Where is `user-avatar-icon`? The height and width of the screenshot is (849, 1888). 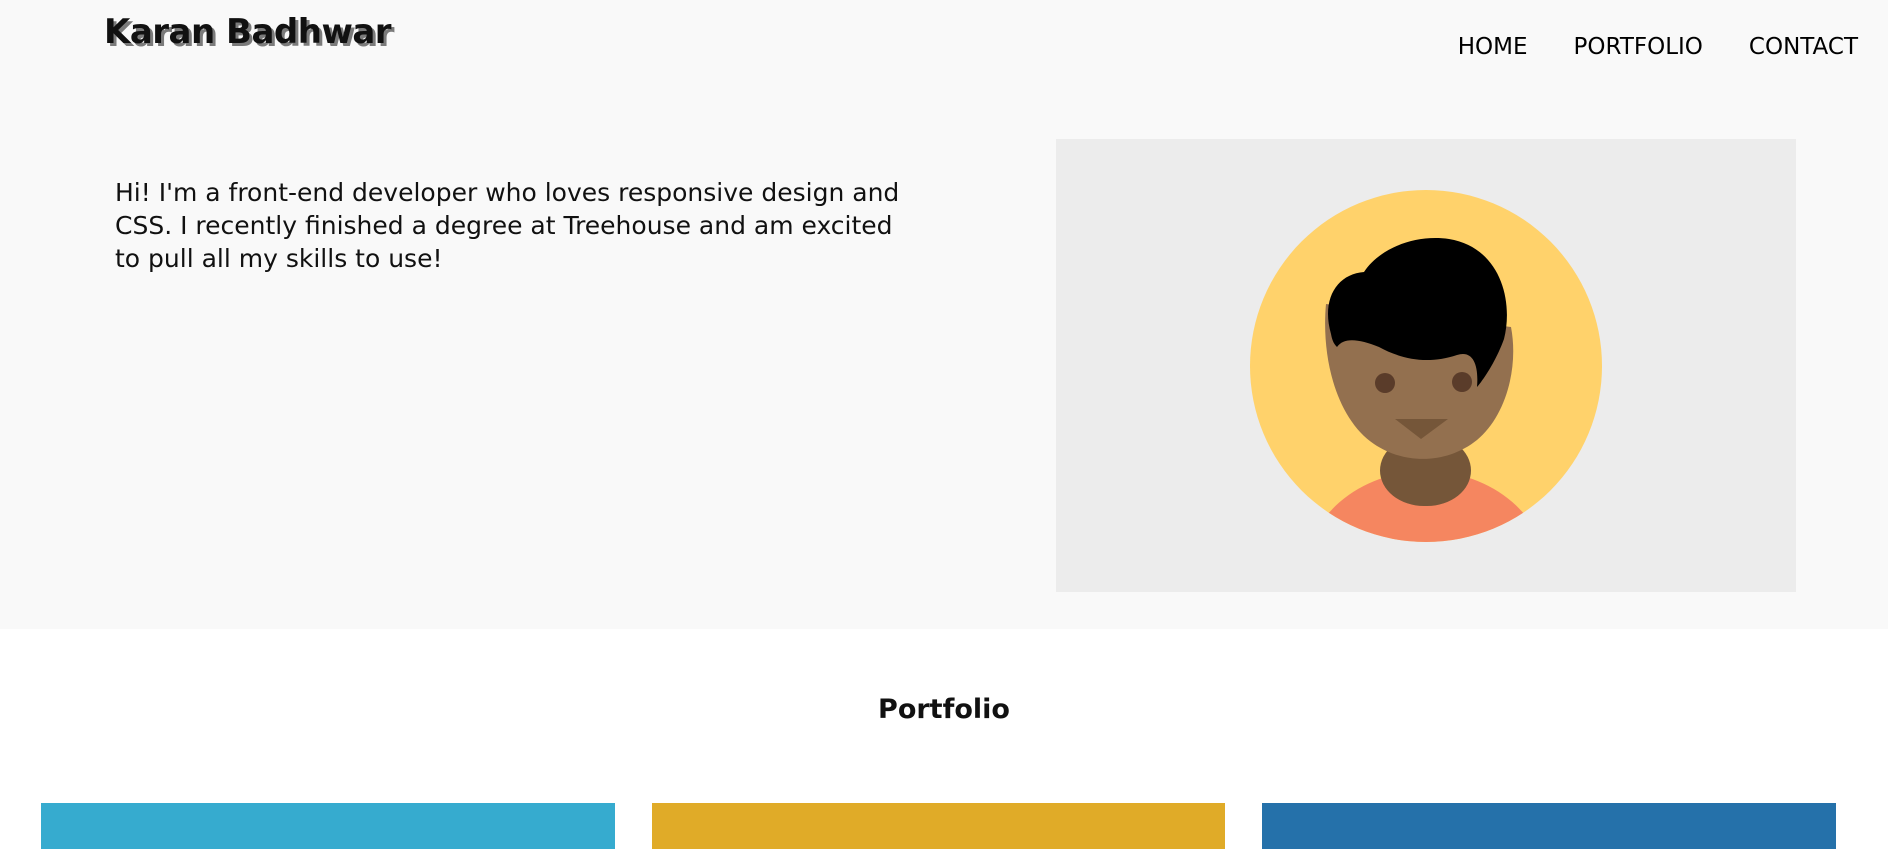
user-avatar-icon is located at coordinates (1426, 366).